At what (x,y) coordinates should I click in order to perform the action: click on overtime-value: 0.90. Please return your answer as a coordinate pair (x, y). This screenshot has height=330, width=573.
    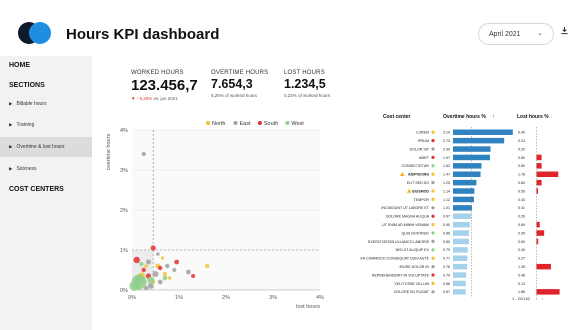
    Looking at the image, I should click on (446, 225).